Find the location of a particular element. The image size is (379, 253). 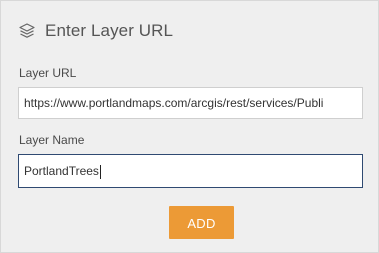

add-button: ADD is located at coordinates (201, 222).